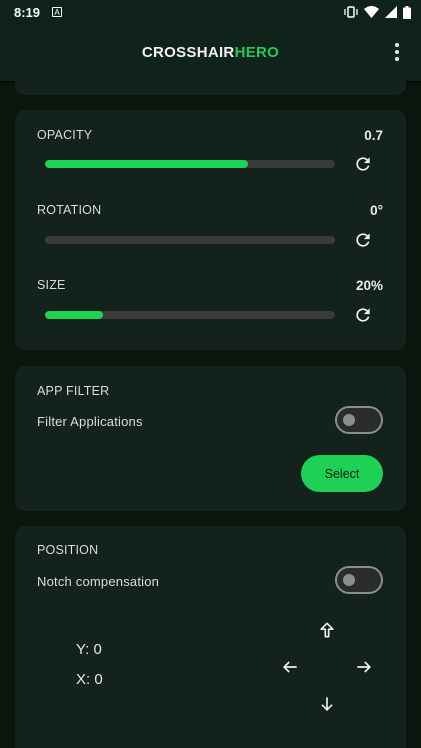 The image size is (421, 748). I want to click on opacity-slider, so click(190, 164).